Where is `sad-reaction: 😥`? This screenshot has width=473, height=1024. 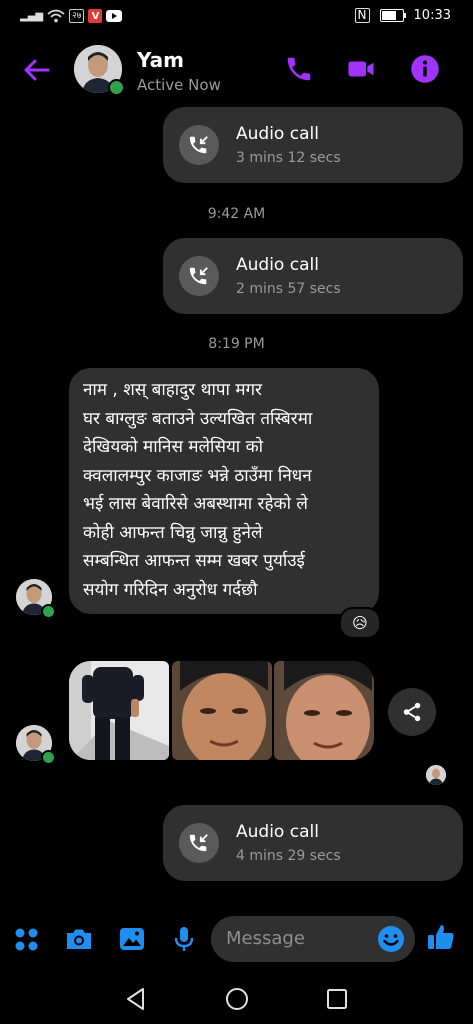 sad-reaction: 😥 is located at coordinates (360, 623).